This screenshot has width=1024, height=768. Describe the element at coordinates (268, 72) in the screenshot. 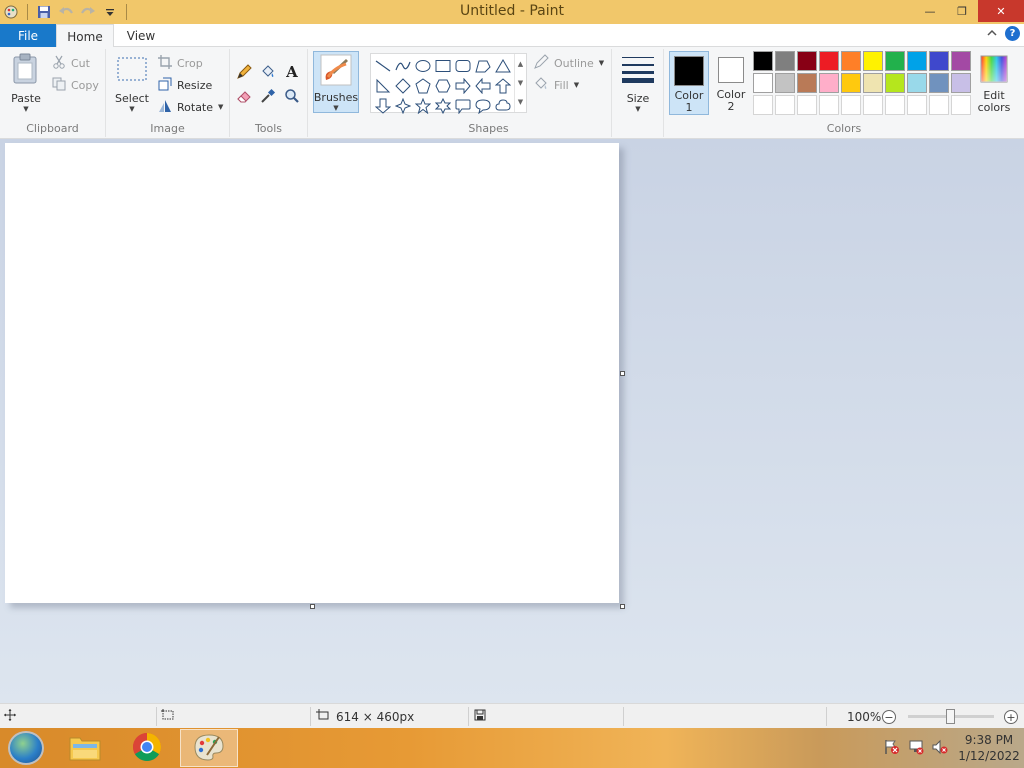

I see `fill-bucket-icon` at that location.